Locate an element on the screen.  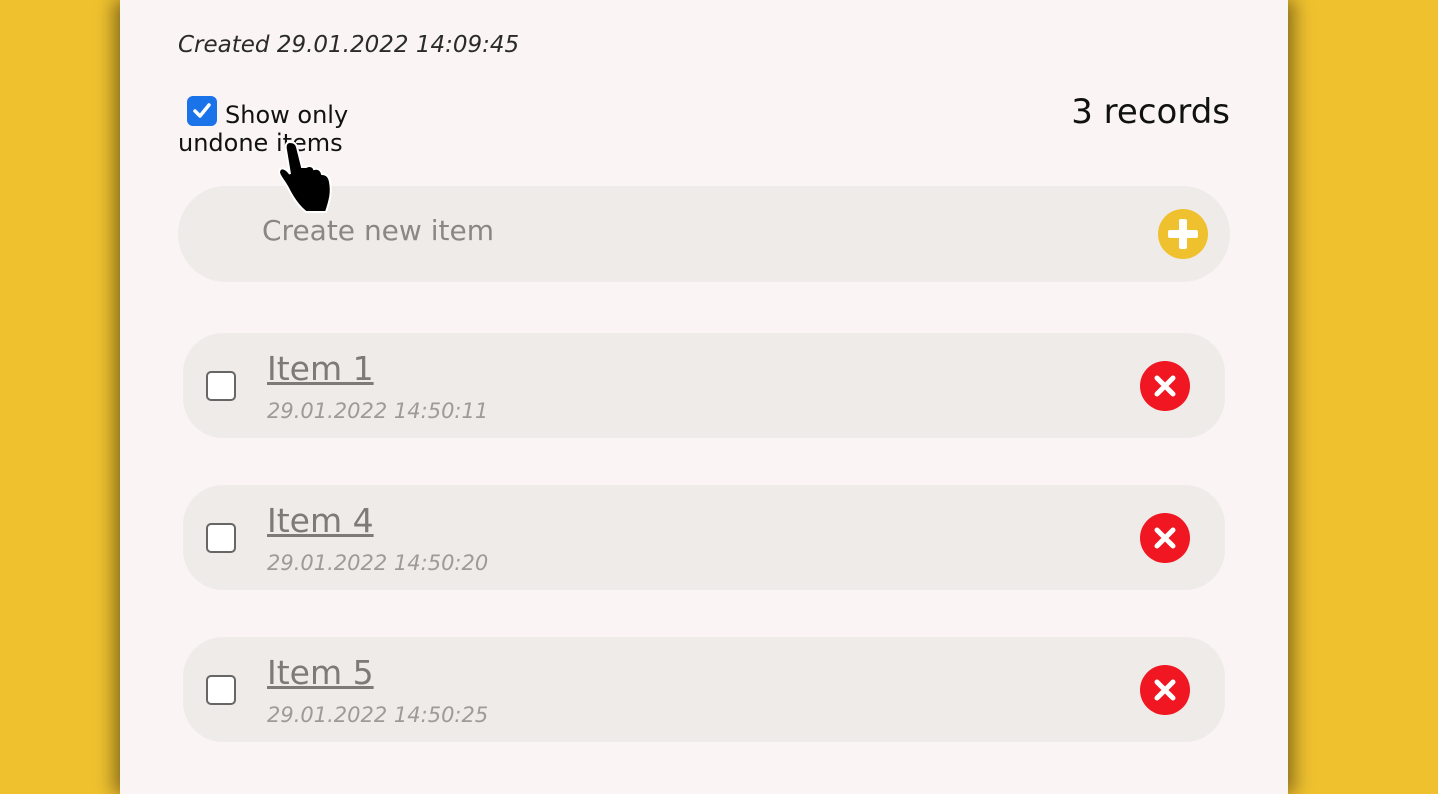
item-date: 29.01.2022 14:50:11 is located at coordinates (378, 411).